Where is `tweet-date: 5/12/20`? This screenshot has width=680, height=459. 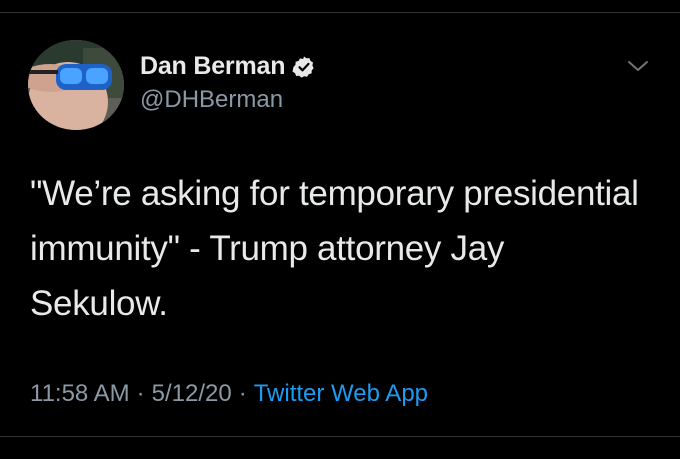
tweet-date: 5/12/20 is located at coordinates (192, 394).